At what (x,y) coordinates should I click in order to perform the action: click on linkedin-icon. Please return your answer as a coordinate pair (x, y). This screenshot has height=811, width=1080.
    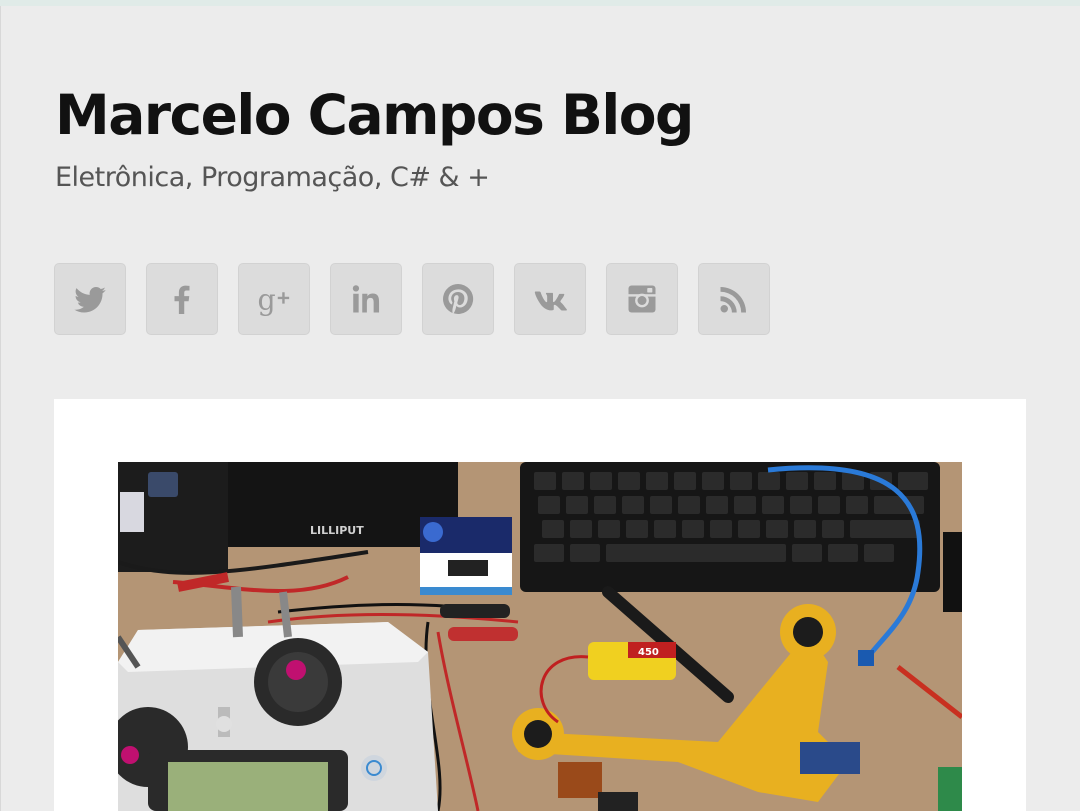
    Looking at the image, I should click on (366, 299).